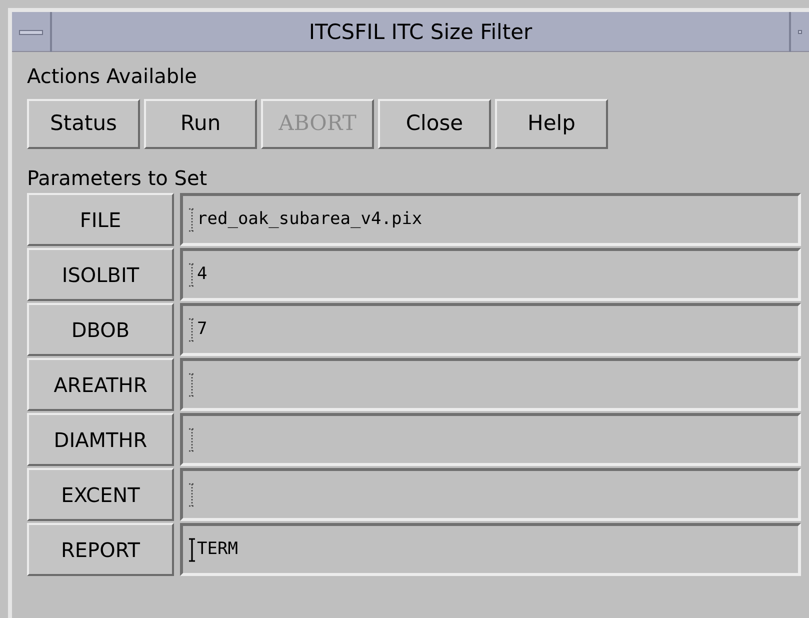  I want to click on section-label: Actions Available, so click(112, 76).